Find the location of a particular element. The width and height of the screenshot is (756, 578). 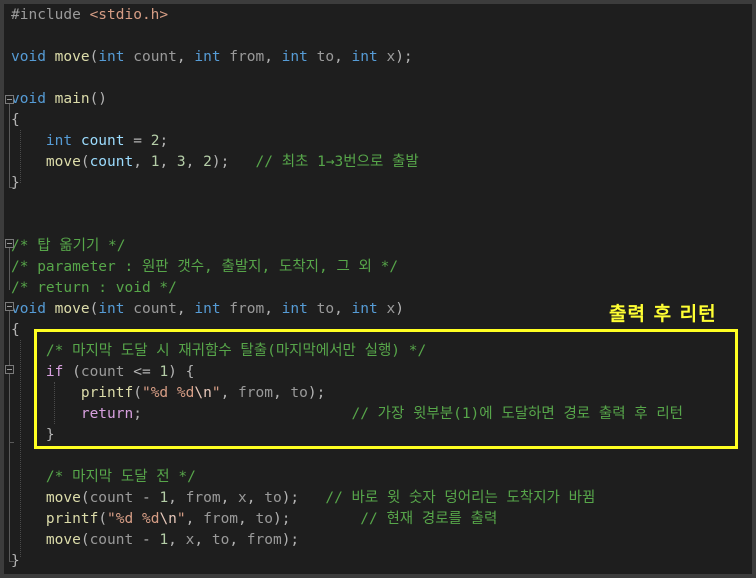

annotation-label: 출력 후 리턴 is located at coordinates (663, 314).